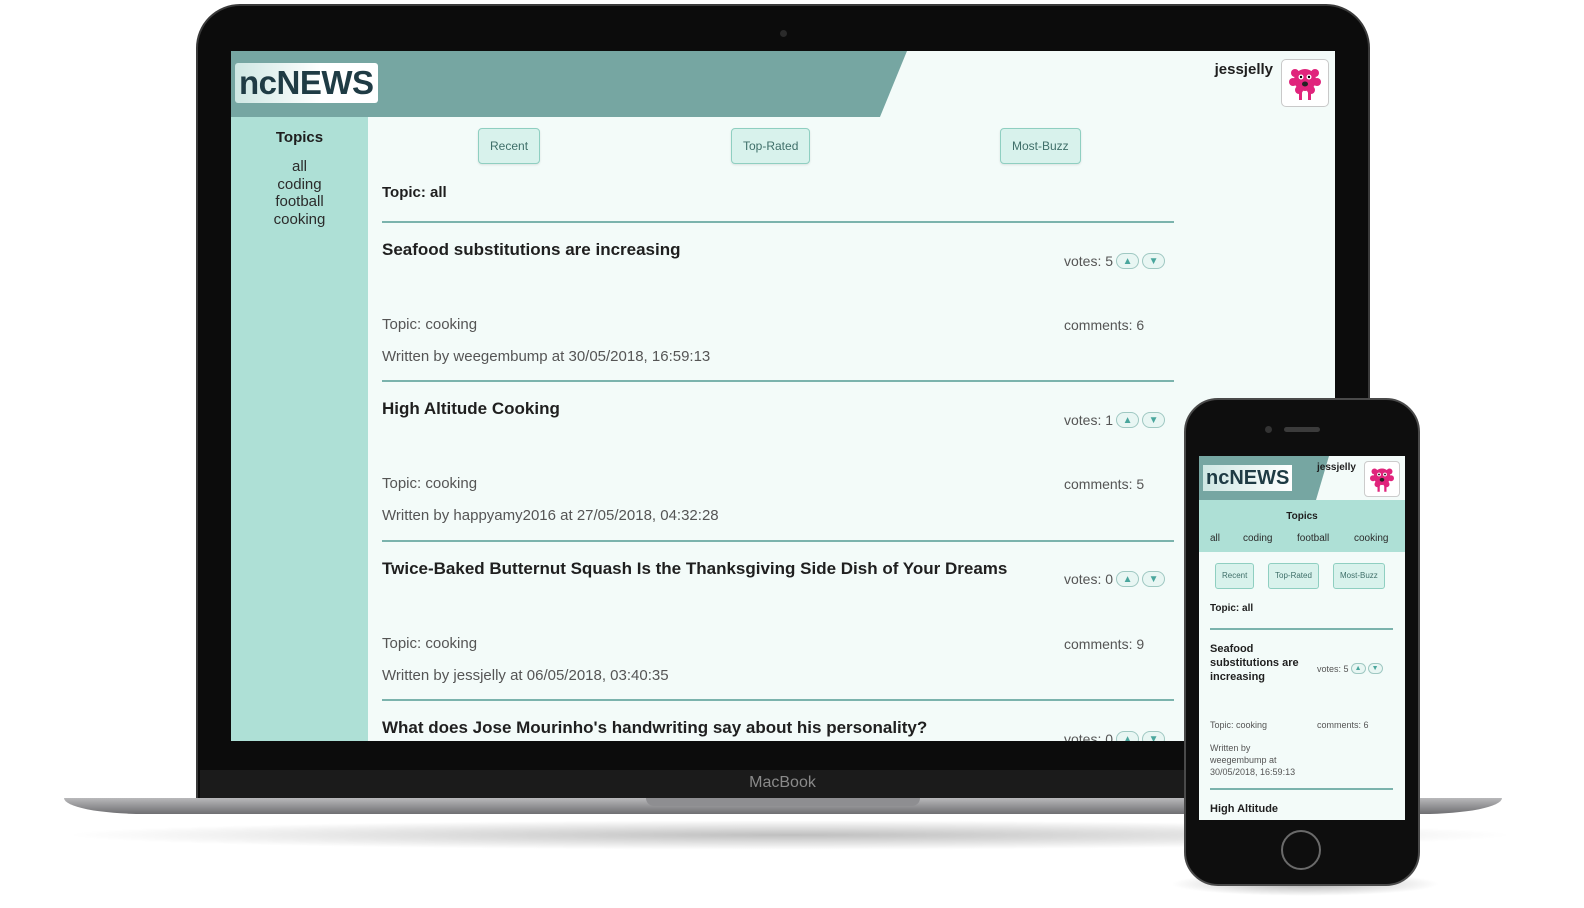 The width and height of the screenshot is (1584, 908). Describe the element at coordinates (1040, 146) in the screenshot. I see `sort-most-buzz-button: Most-Buzz` at that location.